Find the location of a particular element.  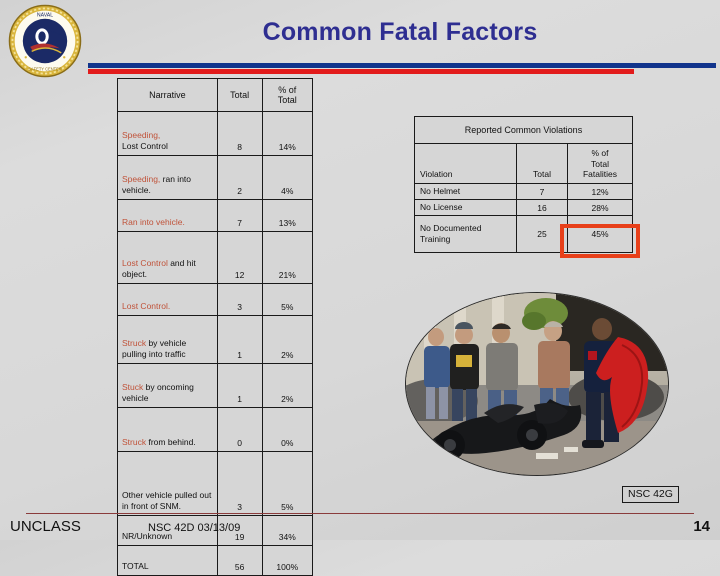

narrative-total: 2 is located at coordinates (239, 177).